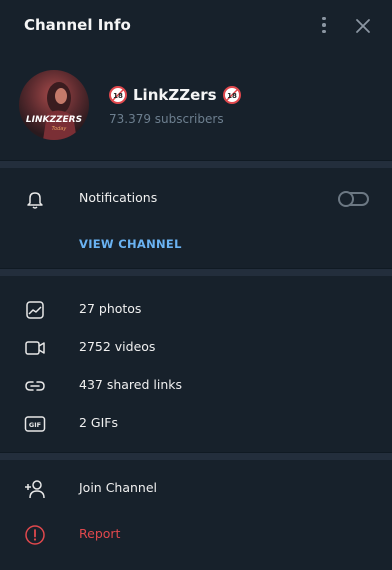  Describe the element at coordinates (35, 535) in the screenshot. I see `report-icon` at that location.